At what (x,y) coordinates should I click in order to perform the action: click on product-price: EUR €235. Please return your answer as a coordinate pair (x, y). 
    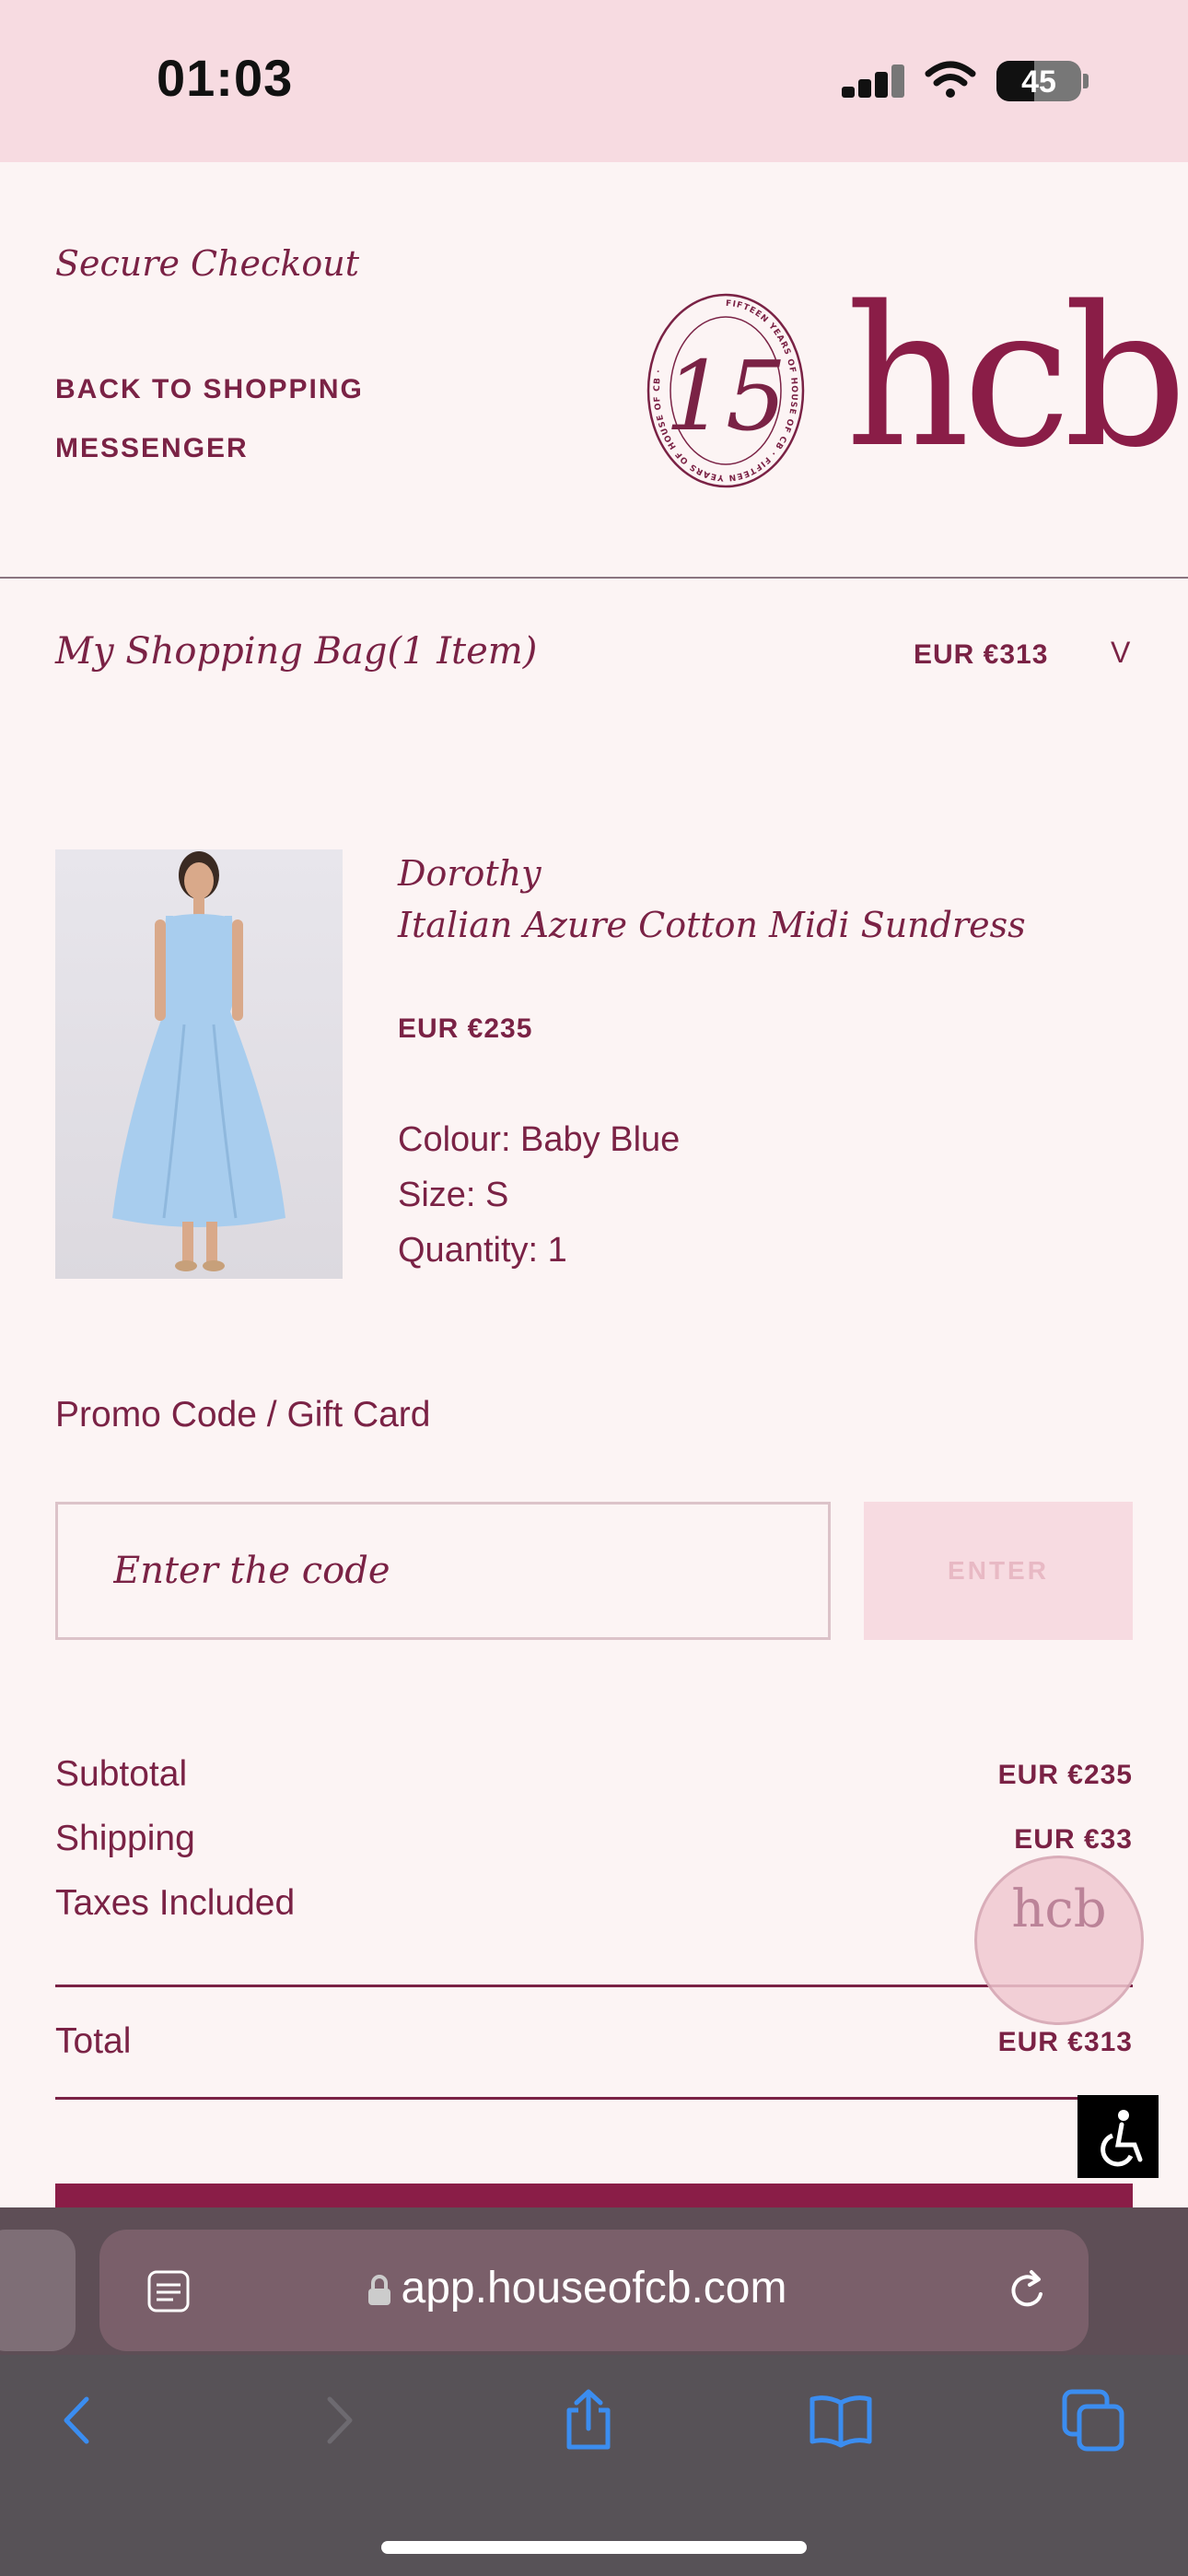
    Looking at the image, I should click on (465, 1028).